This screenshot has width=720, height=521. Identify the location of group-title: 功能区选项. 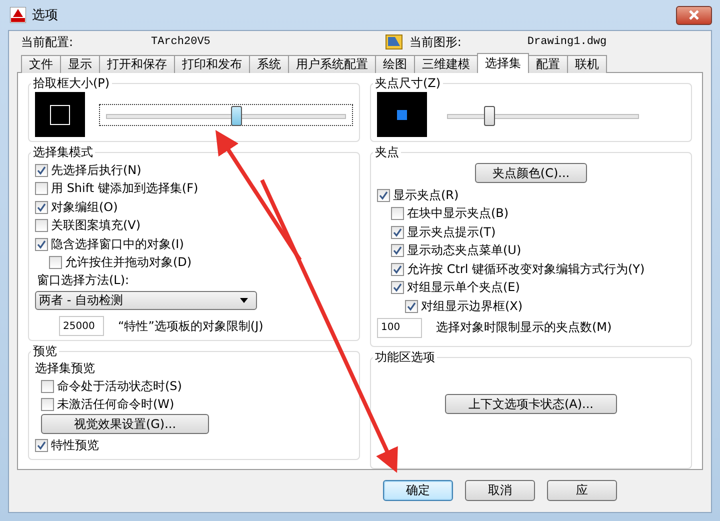
(405, 357).